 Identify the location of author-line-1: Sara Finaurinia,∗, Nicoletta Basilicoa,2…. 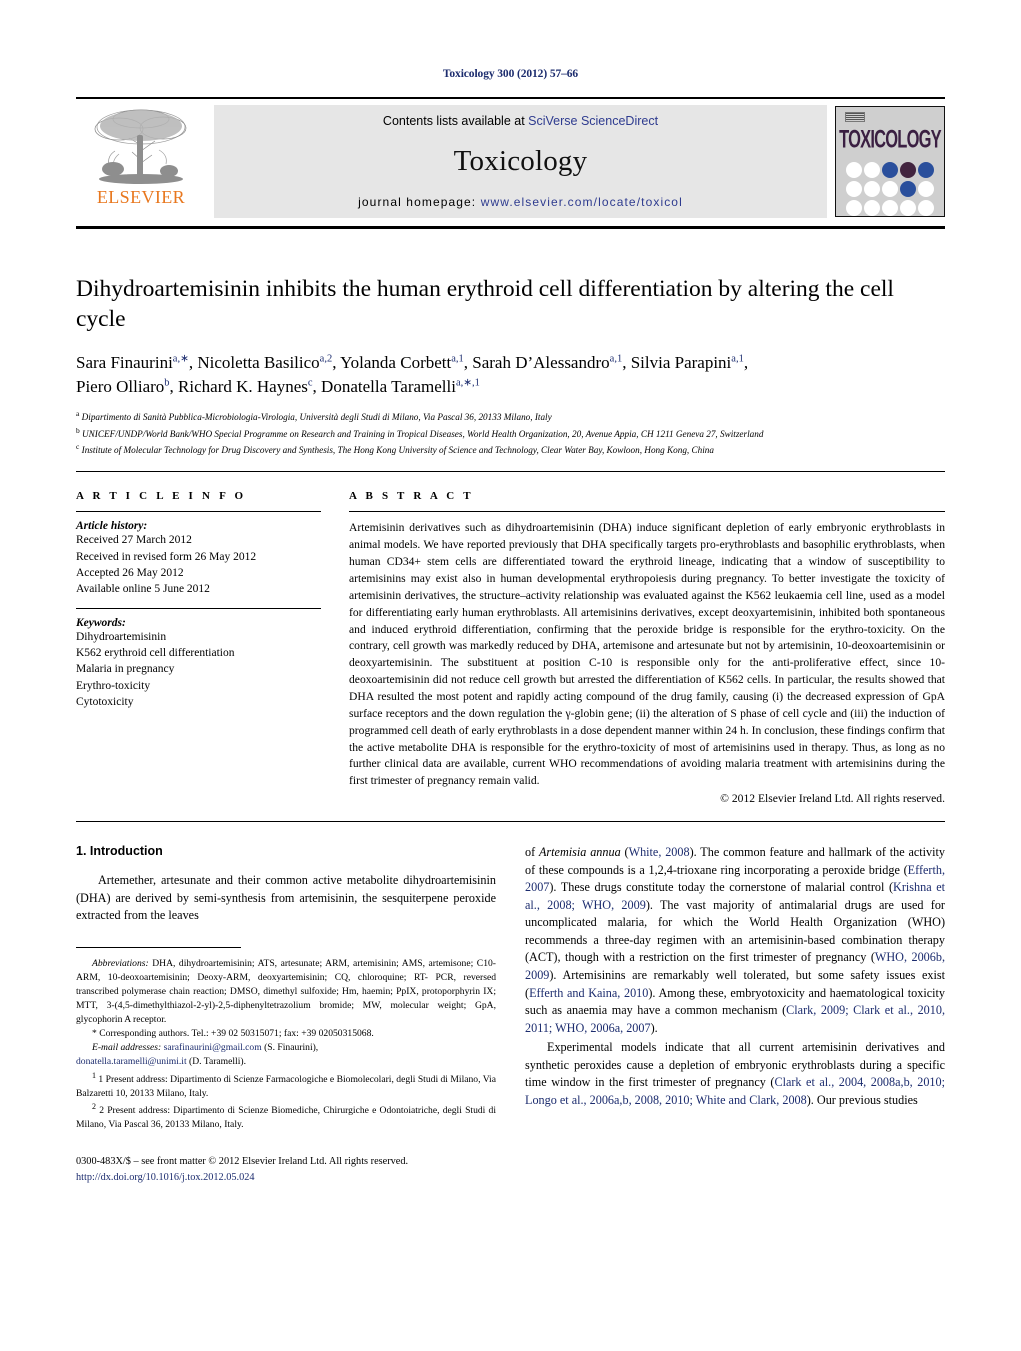
(412, 363).